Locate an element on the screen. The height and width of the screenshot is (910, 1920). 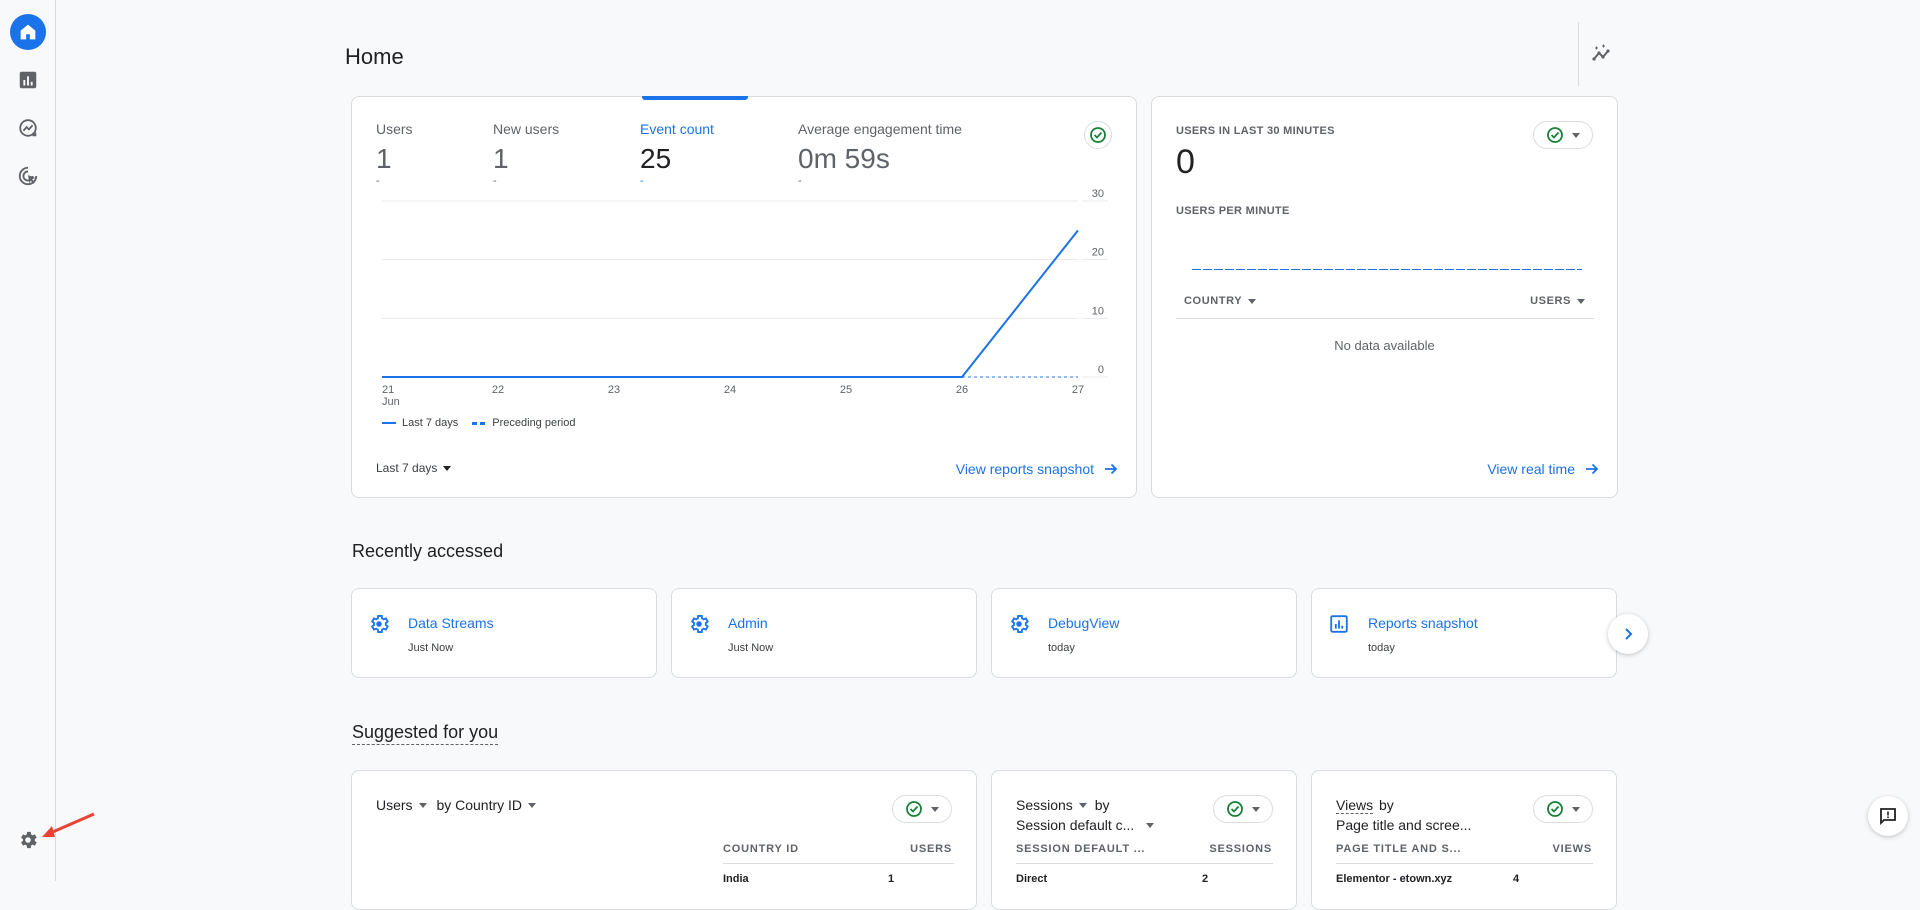
x-tick-label: 26 is located at coordinates (962, 390).